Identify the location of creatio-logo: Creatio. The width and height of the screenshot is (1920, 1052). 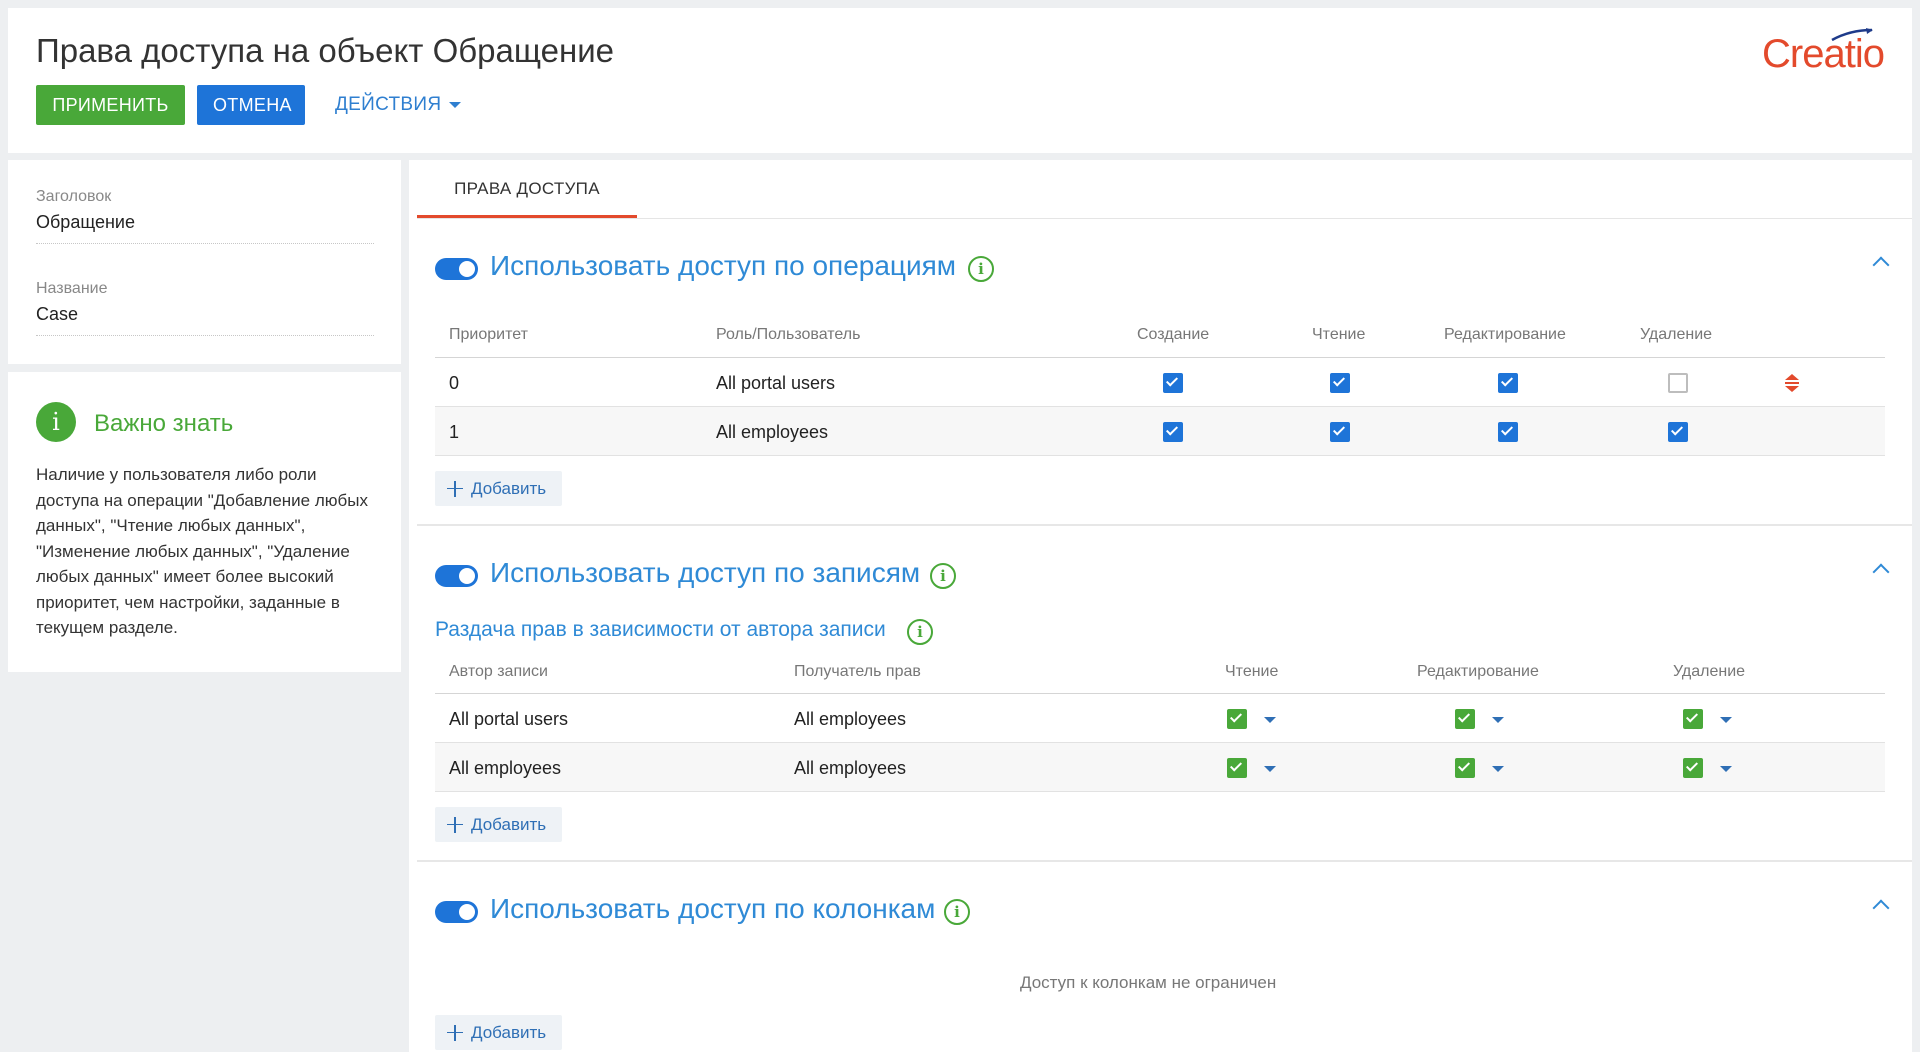
(1823, 54).